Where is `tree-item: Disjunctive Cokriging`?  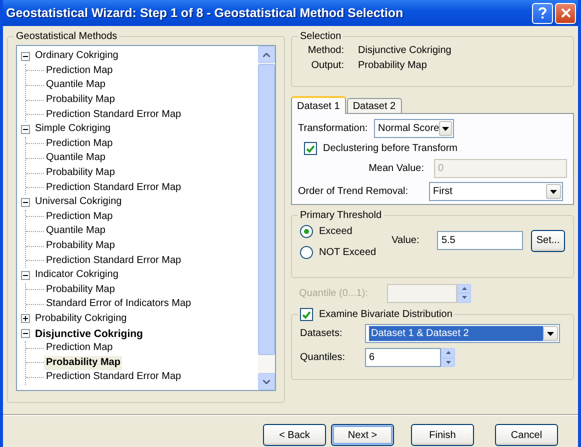
tree-item: Disjunctive Cokriging is located at coordinates (89, 333).